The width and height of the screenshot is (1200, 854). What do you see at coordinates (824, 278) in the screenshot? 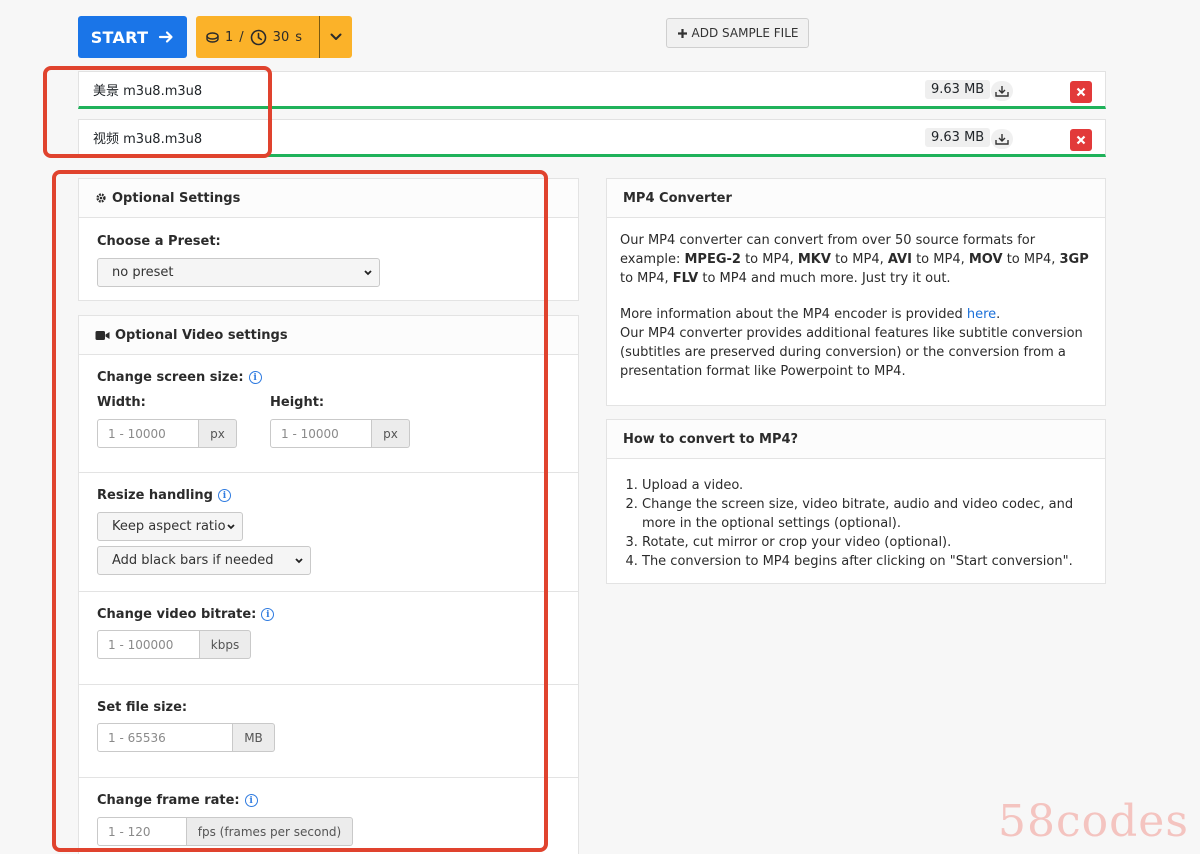
I see `format-text: to MP4 and much more. Just try it out.` at bounding box center [824, 278].